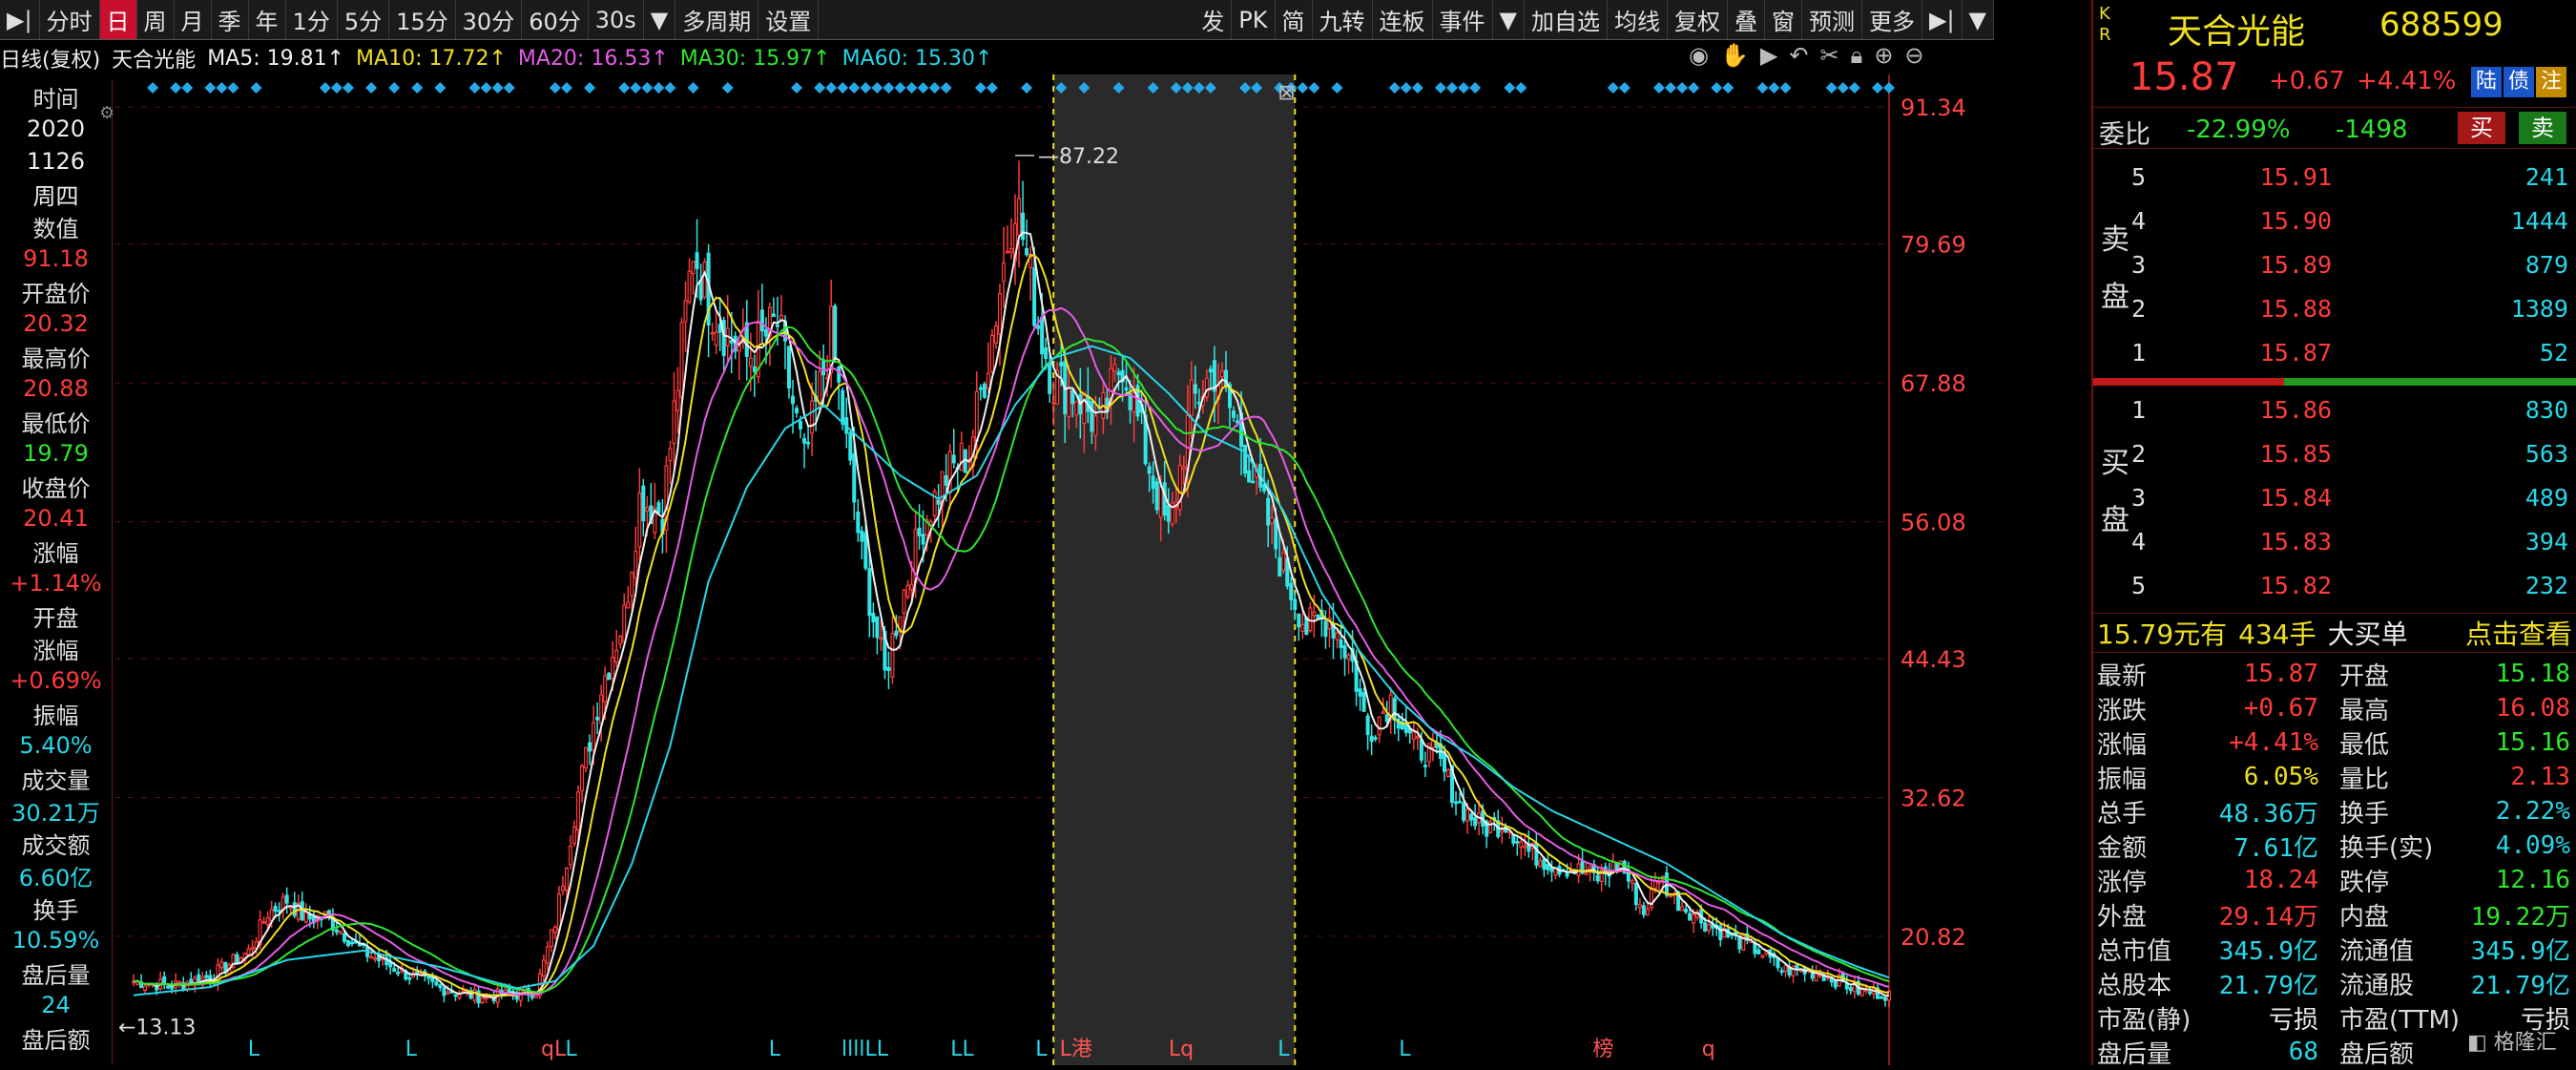 The image size is (2576, 1070). I want to click on order-book-row: 1 15.87 52, so click(2353, 352).